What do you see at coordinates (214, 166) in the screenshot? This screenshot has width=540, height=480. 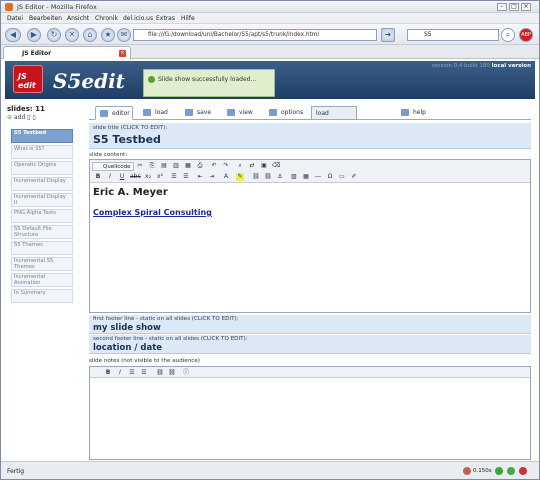 I see `undo-icon: ↶` at bounding box center [214, 166].